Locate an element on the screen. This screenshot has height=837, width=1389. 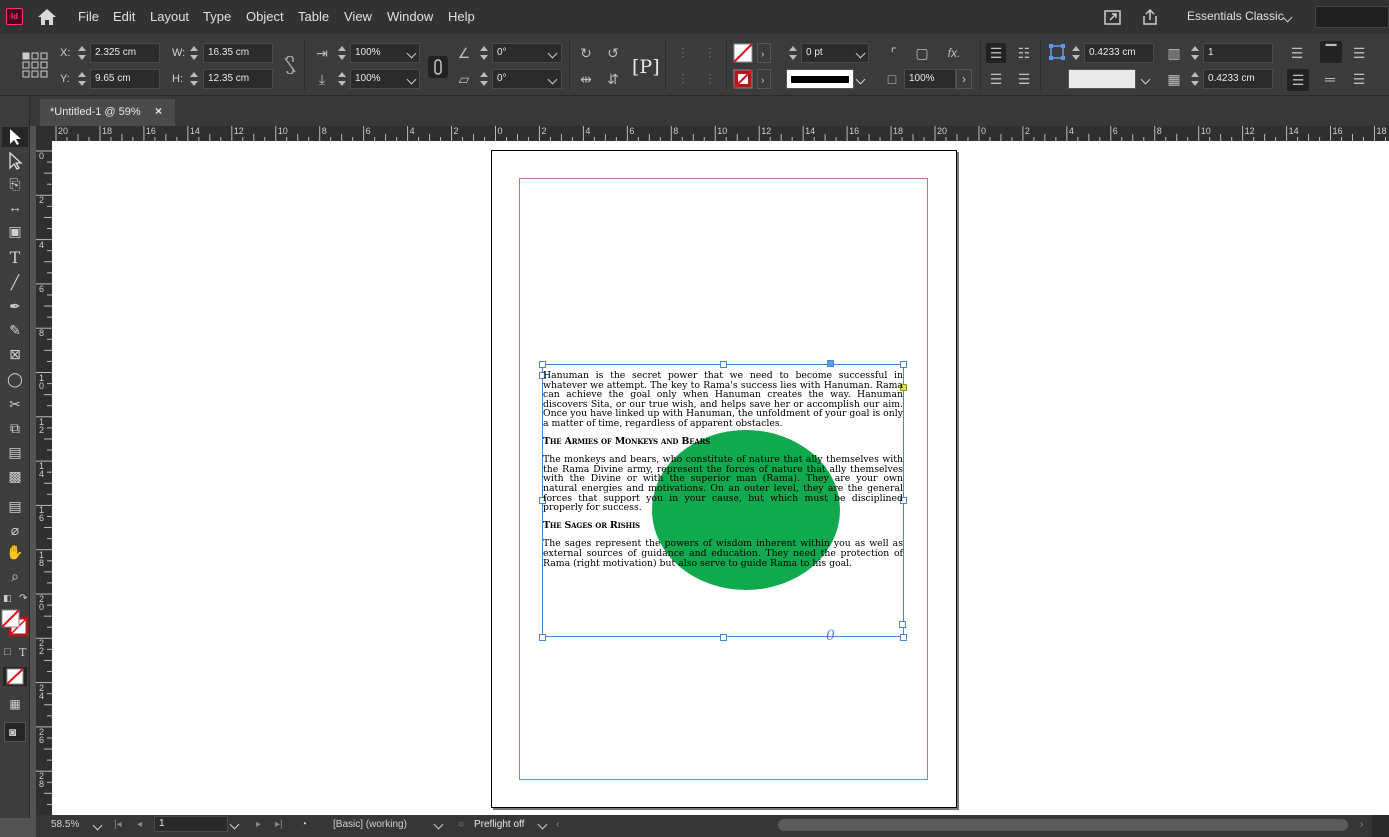
apply-none-button is located at coordinates (15, 676).